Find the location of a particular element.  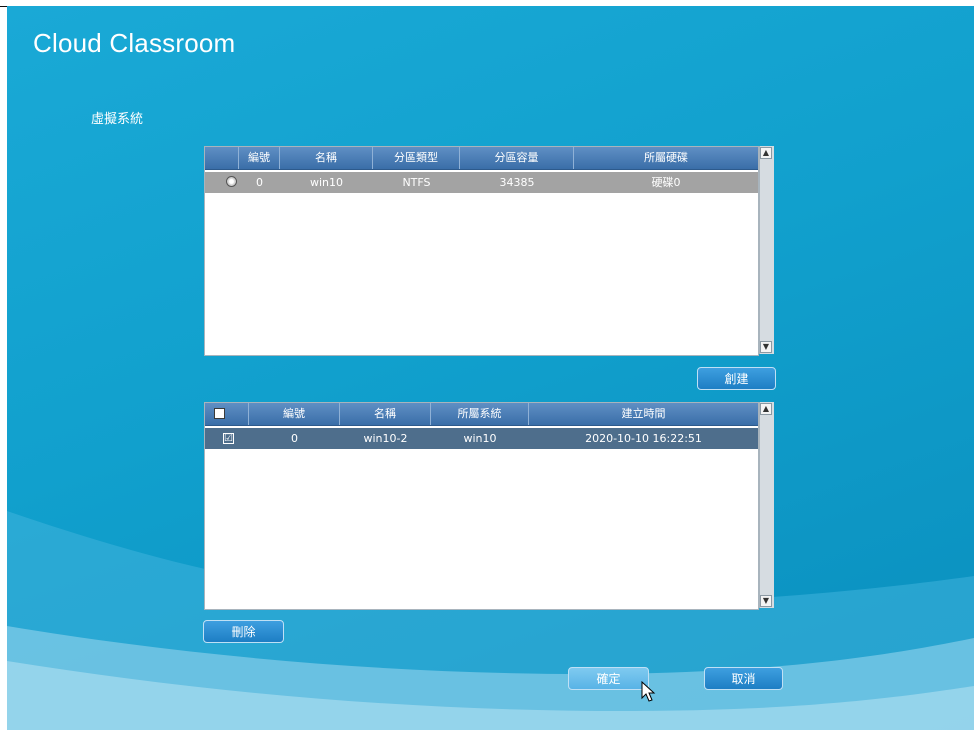

delete-button: 刪除 is located at coordinates (243, 631).